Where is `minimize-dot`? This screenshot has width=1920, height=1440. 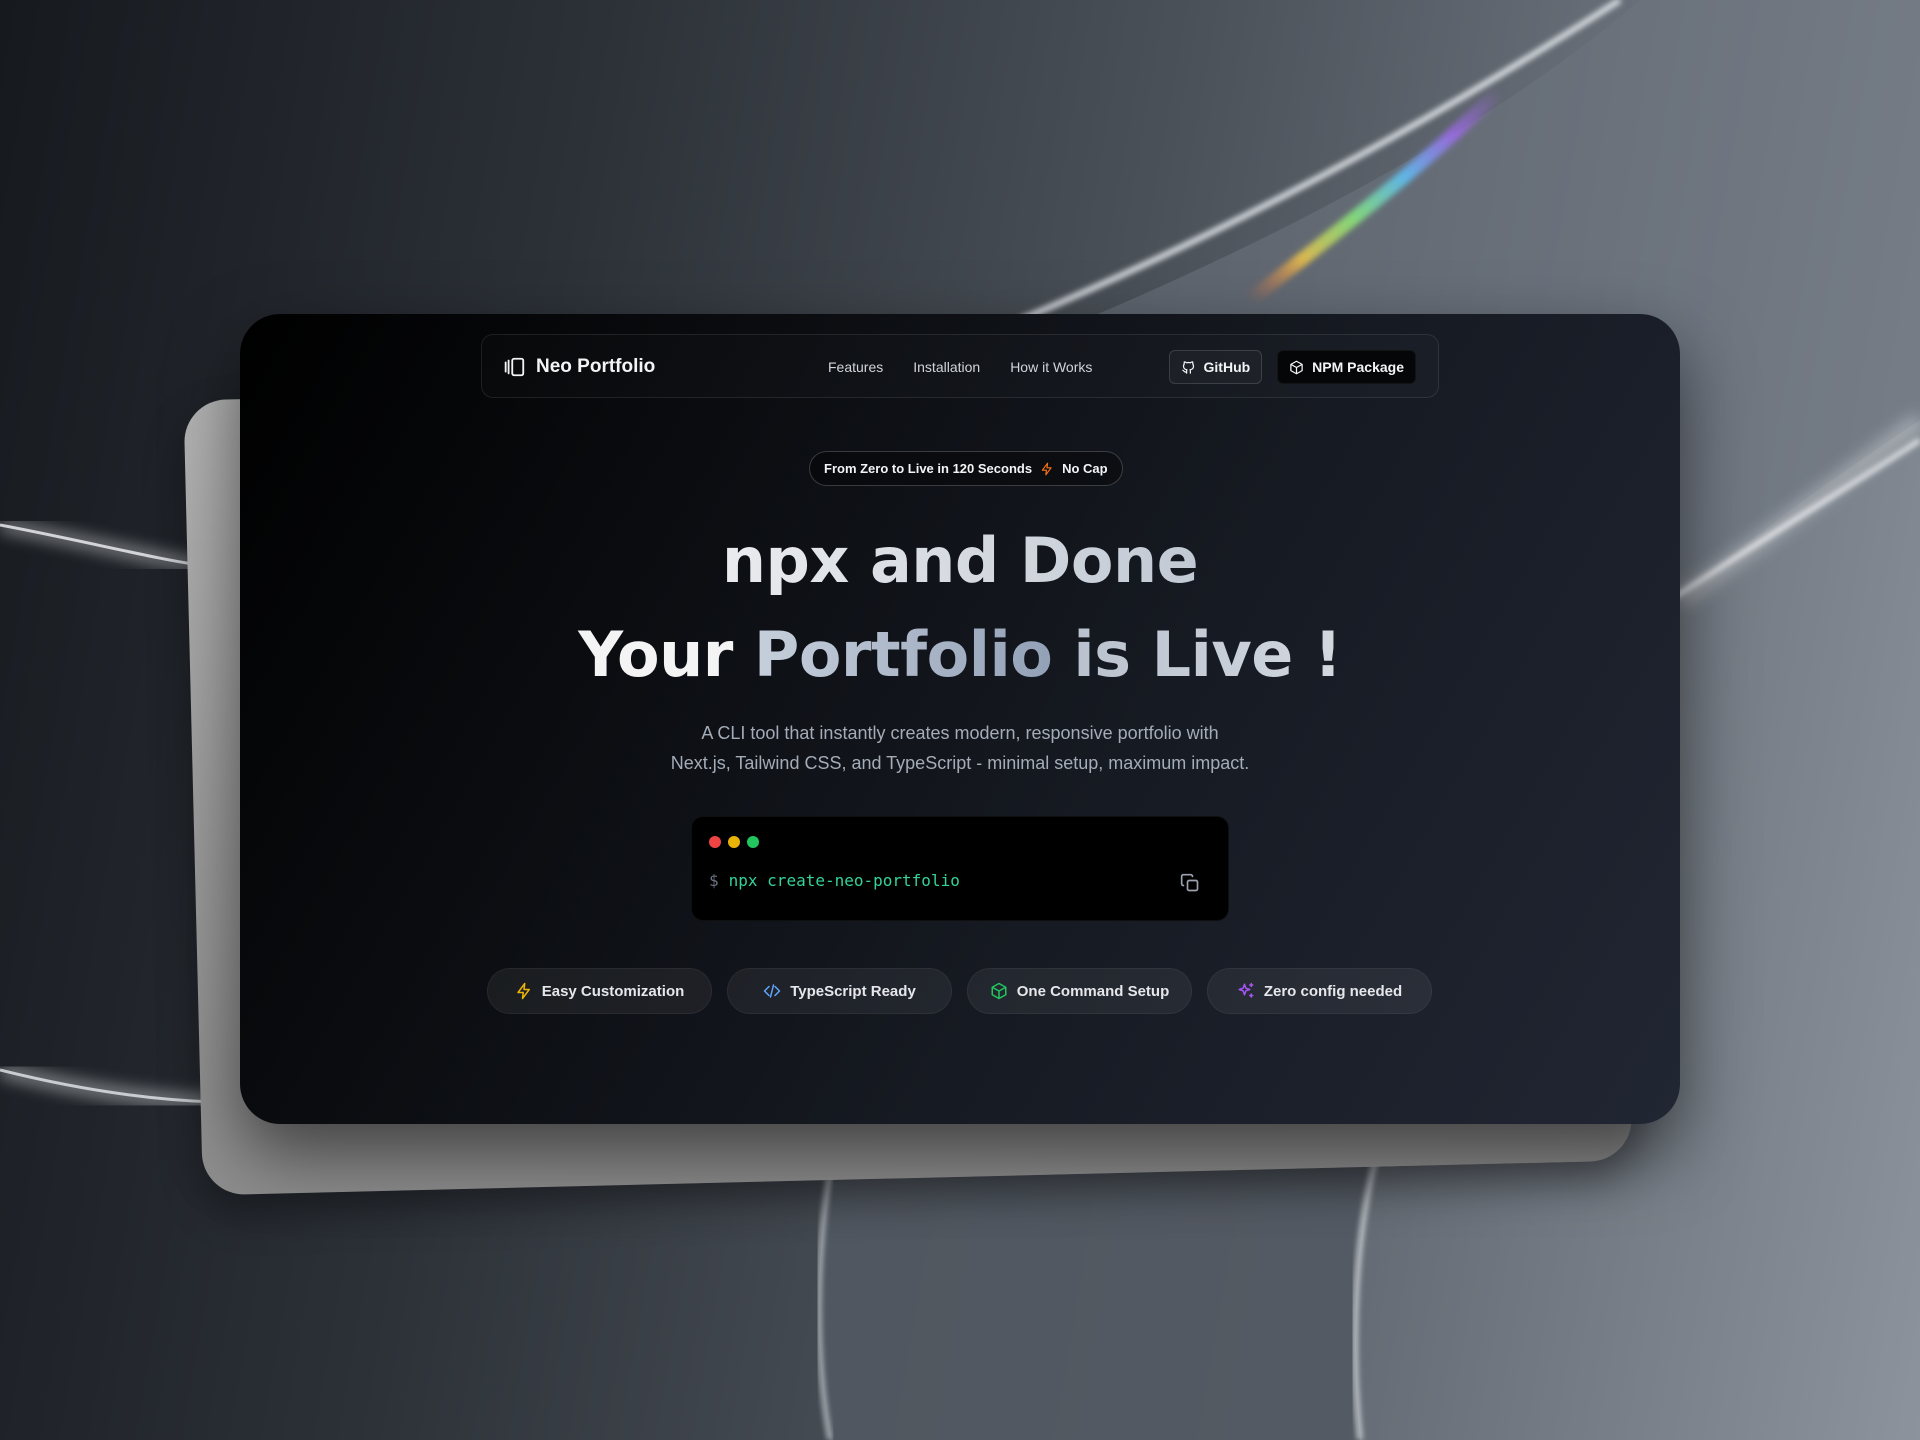
minimize-dot is located at coordinates (734, 842).